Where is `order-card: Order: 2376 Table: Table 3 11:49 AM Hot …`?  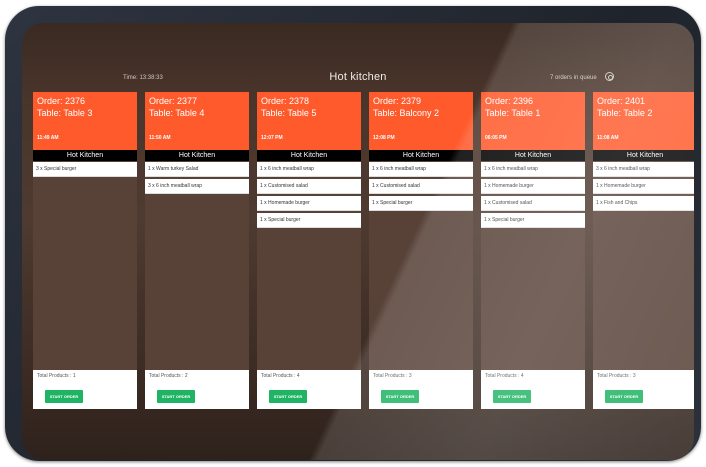 order-card: Order: 2376 Table: Table 3 11:49 AM Hot … is located at coordinates (85, 250).